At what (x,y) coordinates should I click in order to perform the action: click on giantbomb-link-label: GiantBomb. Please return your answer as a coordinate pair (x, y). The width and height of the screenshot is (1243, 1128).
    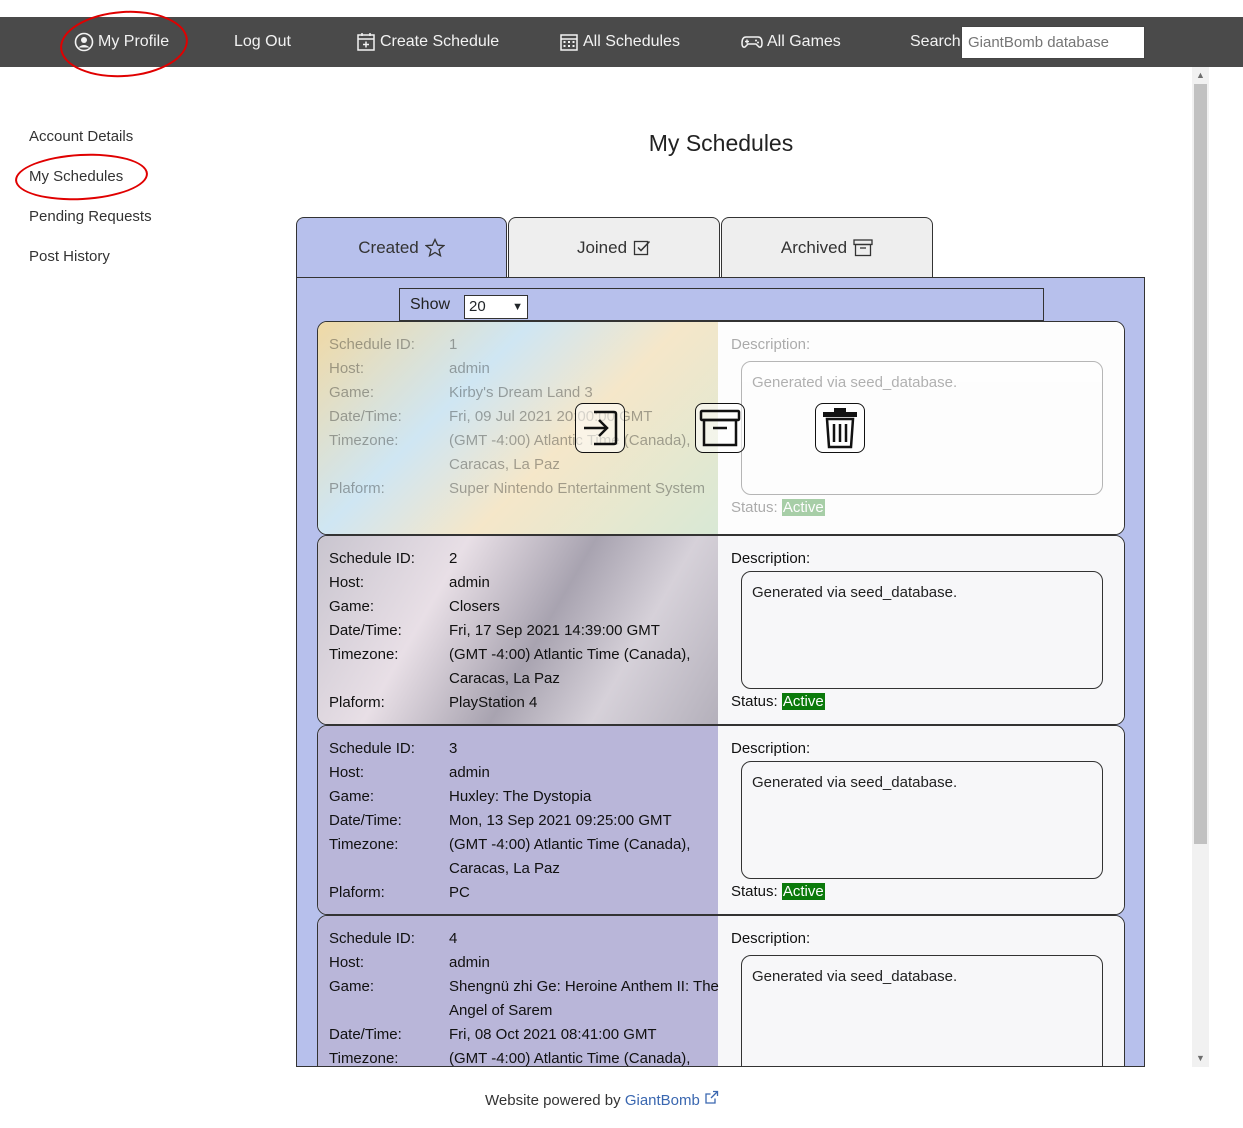
    Looking at the image, I should click on (662, 1100).